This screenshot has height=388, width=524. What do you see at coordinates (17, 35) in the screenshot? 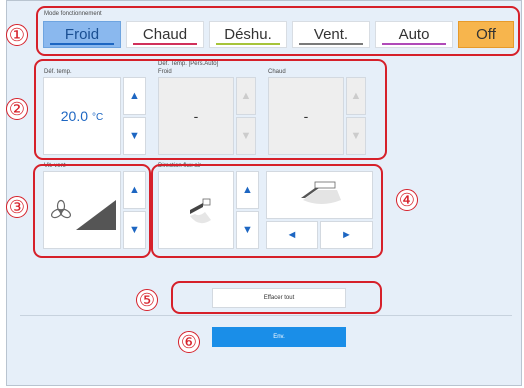
I see `callout-number-1: ①` at bounding box center [17, 35].